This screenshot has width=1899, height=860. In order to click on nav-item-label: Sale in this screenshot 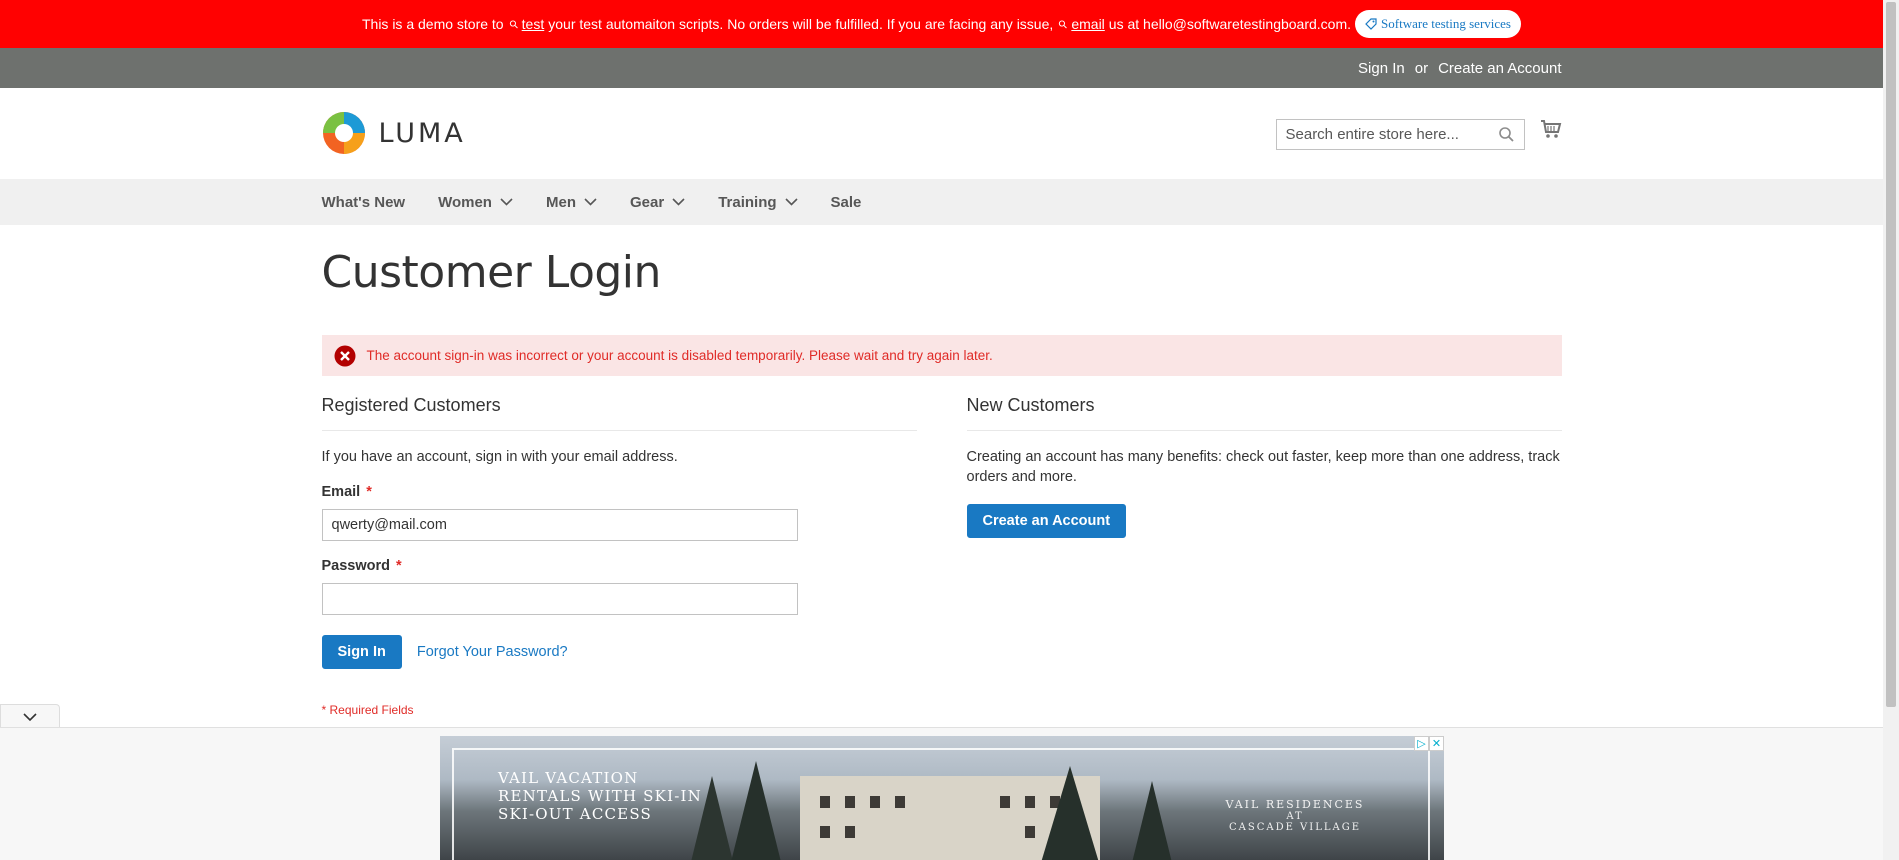, I will do `click(846, 202)`.